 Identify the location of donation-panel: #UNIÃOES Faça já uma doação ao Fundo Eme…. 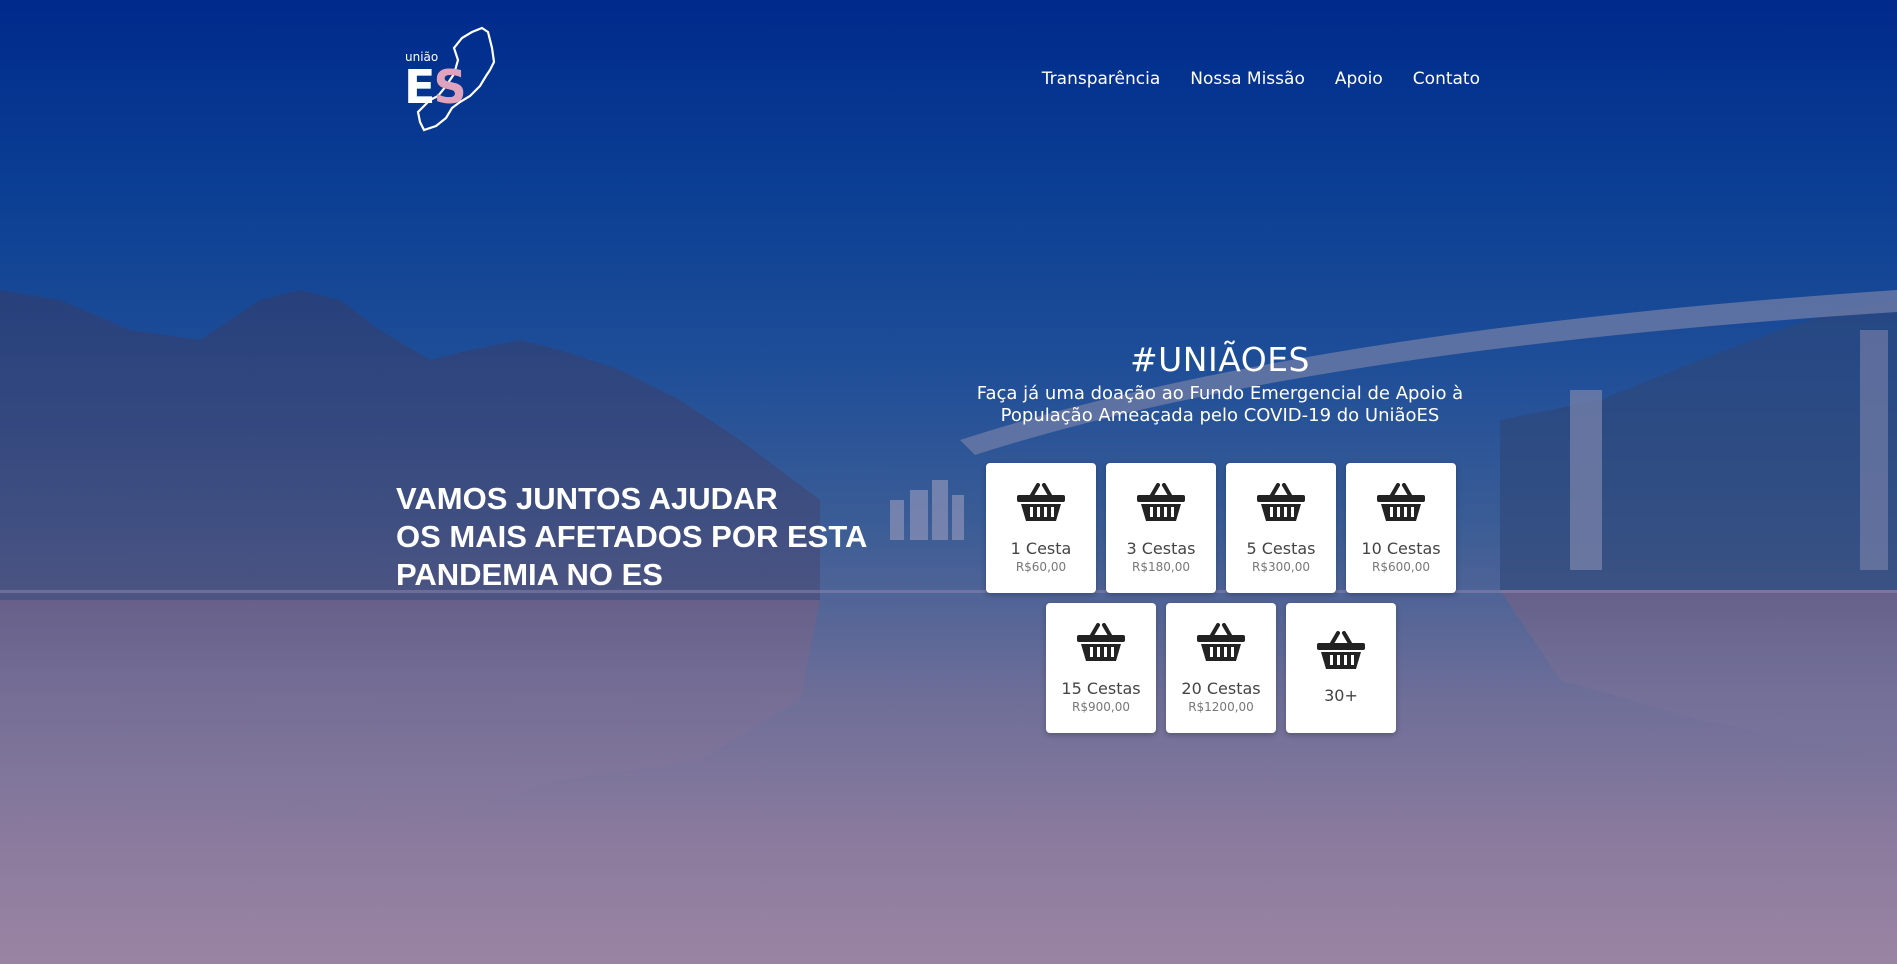
(1220, 383).